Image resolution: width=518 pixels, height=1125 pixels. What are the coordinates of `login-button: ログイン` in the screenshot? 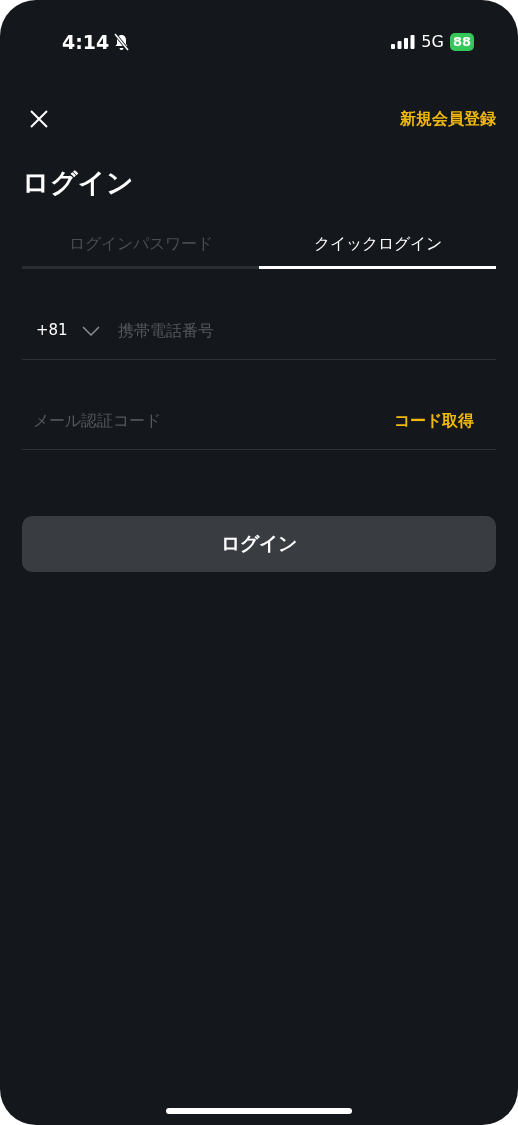 It's located at (259, 543).